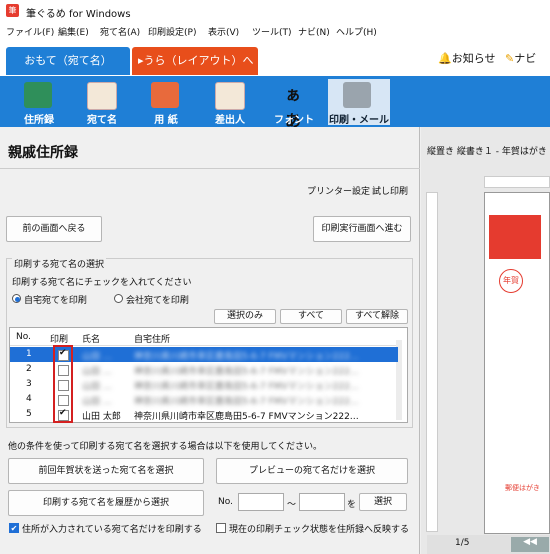 The width and height of the screenshot is (550, 554). I want to click on preview-only-button: プレビューの宛て名だけを選択, so click(312, 471).